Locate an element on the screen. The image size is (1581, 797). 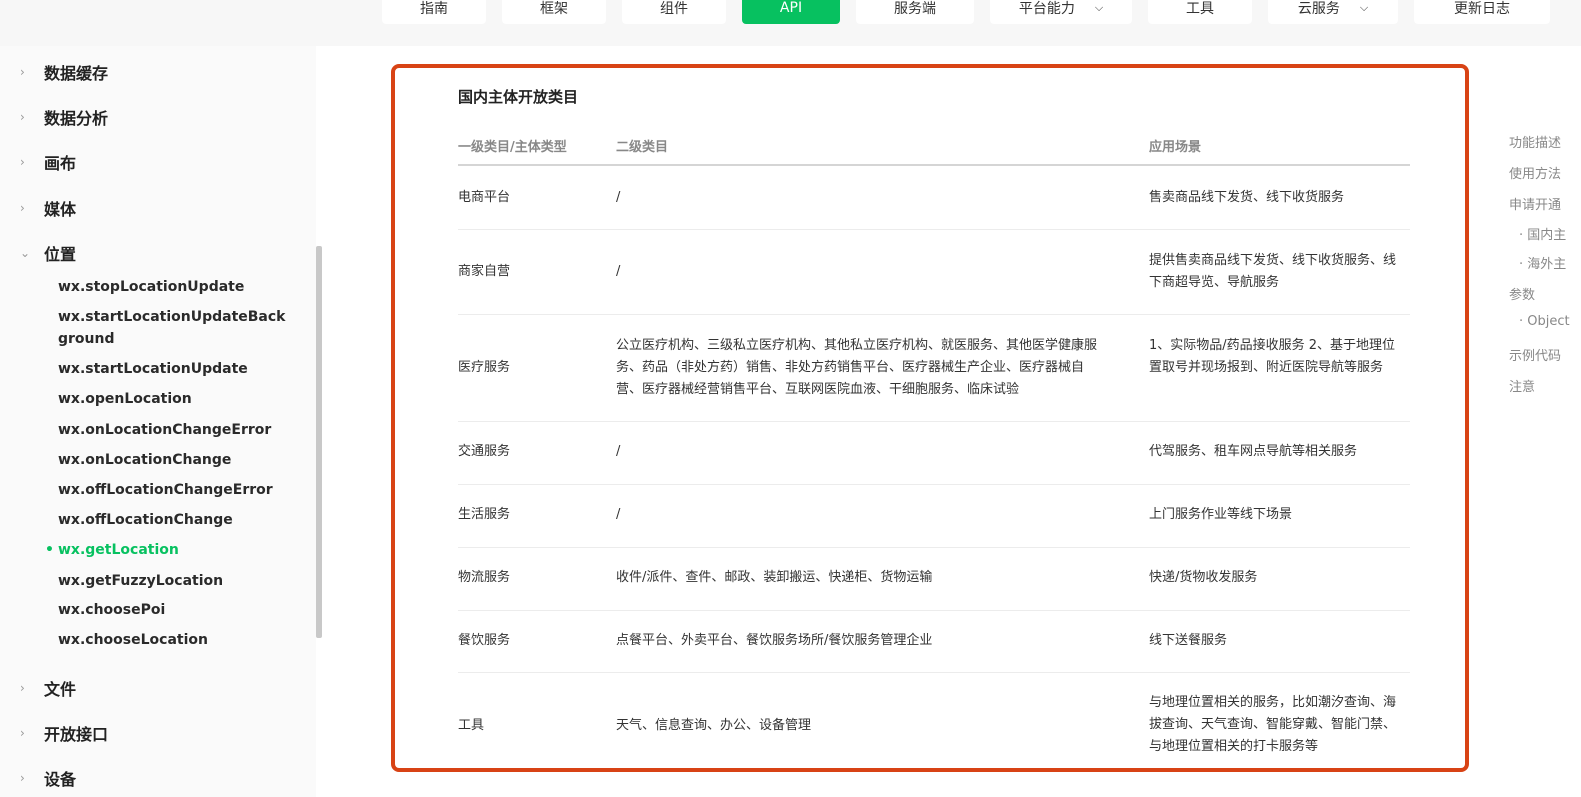
sidebar-item-off-location-change: wx.offLocationChange is located at coordinates (178, 520).